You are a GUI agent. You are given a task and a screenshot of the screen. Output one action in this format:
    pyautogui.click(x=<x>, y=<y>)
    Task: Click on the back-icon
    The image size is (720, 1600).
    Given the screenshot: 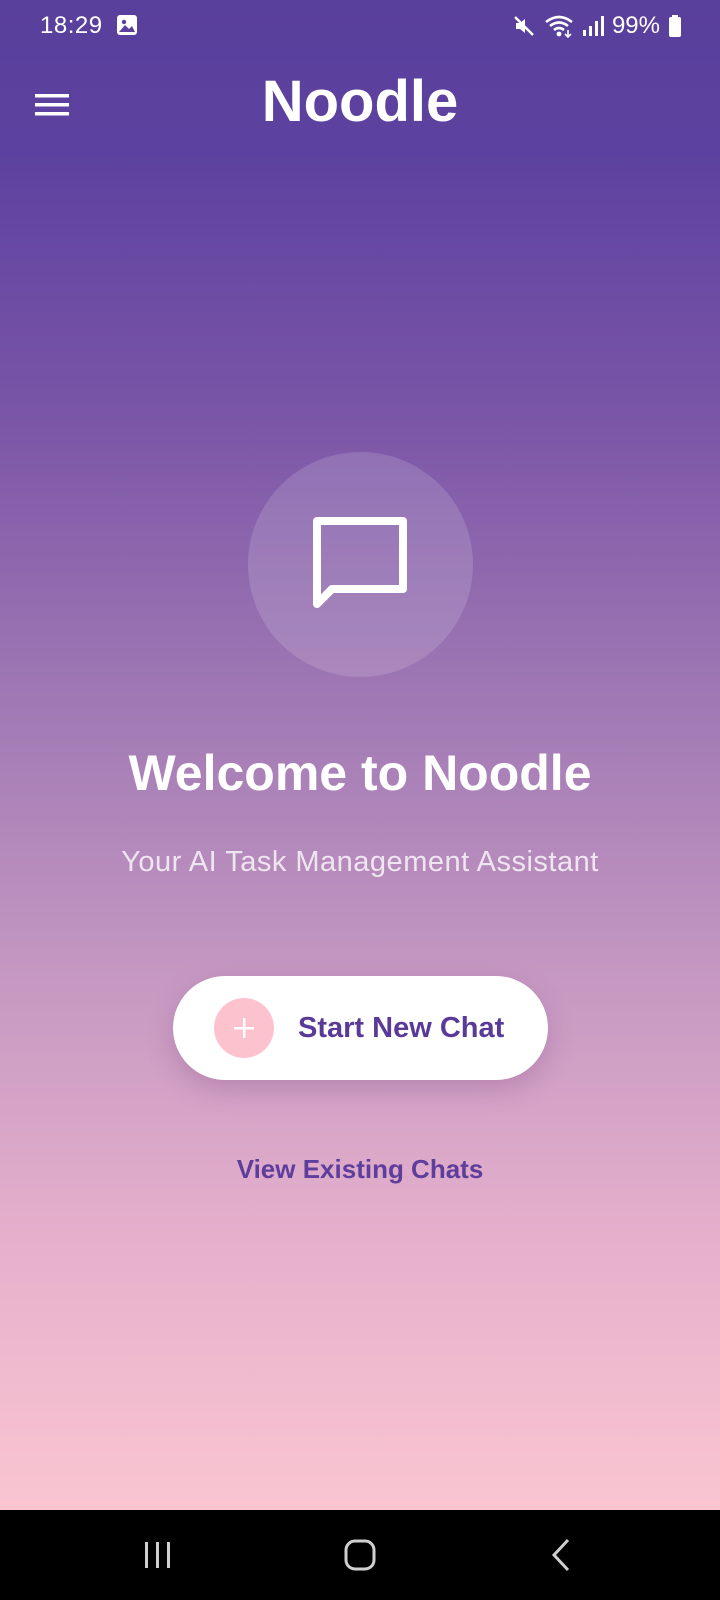 What is the action you would take?
    pyautogui.click(x=560, y=1555)
    